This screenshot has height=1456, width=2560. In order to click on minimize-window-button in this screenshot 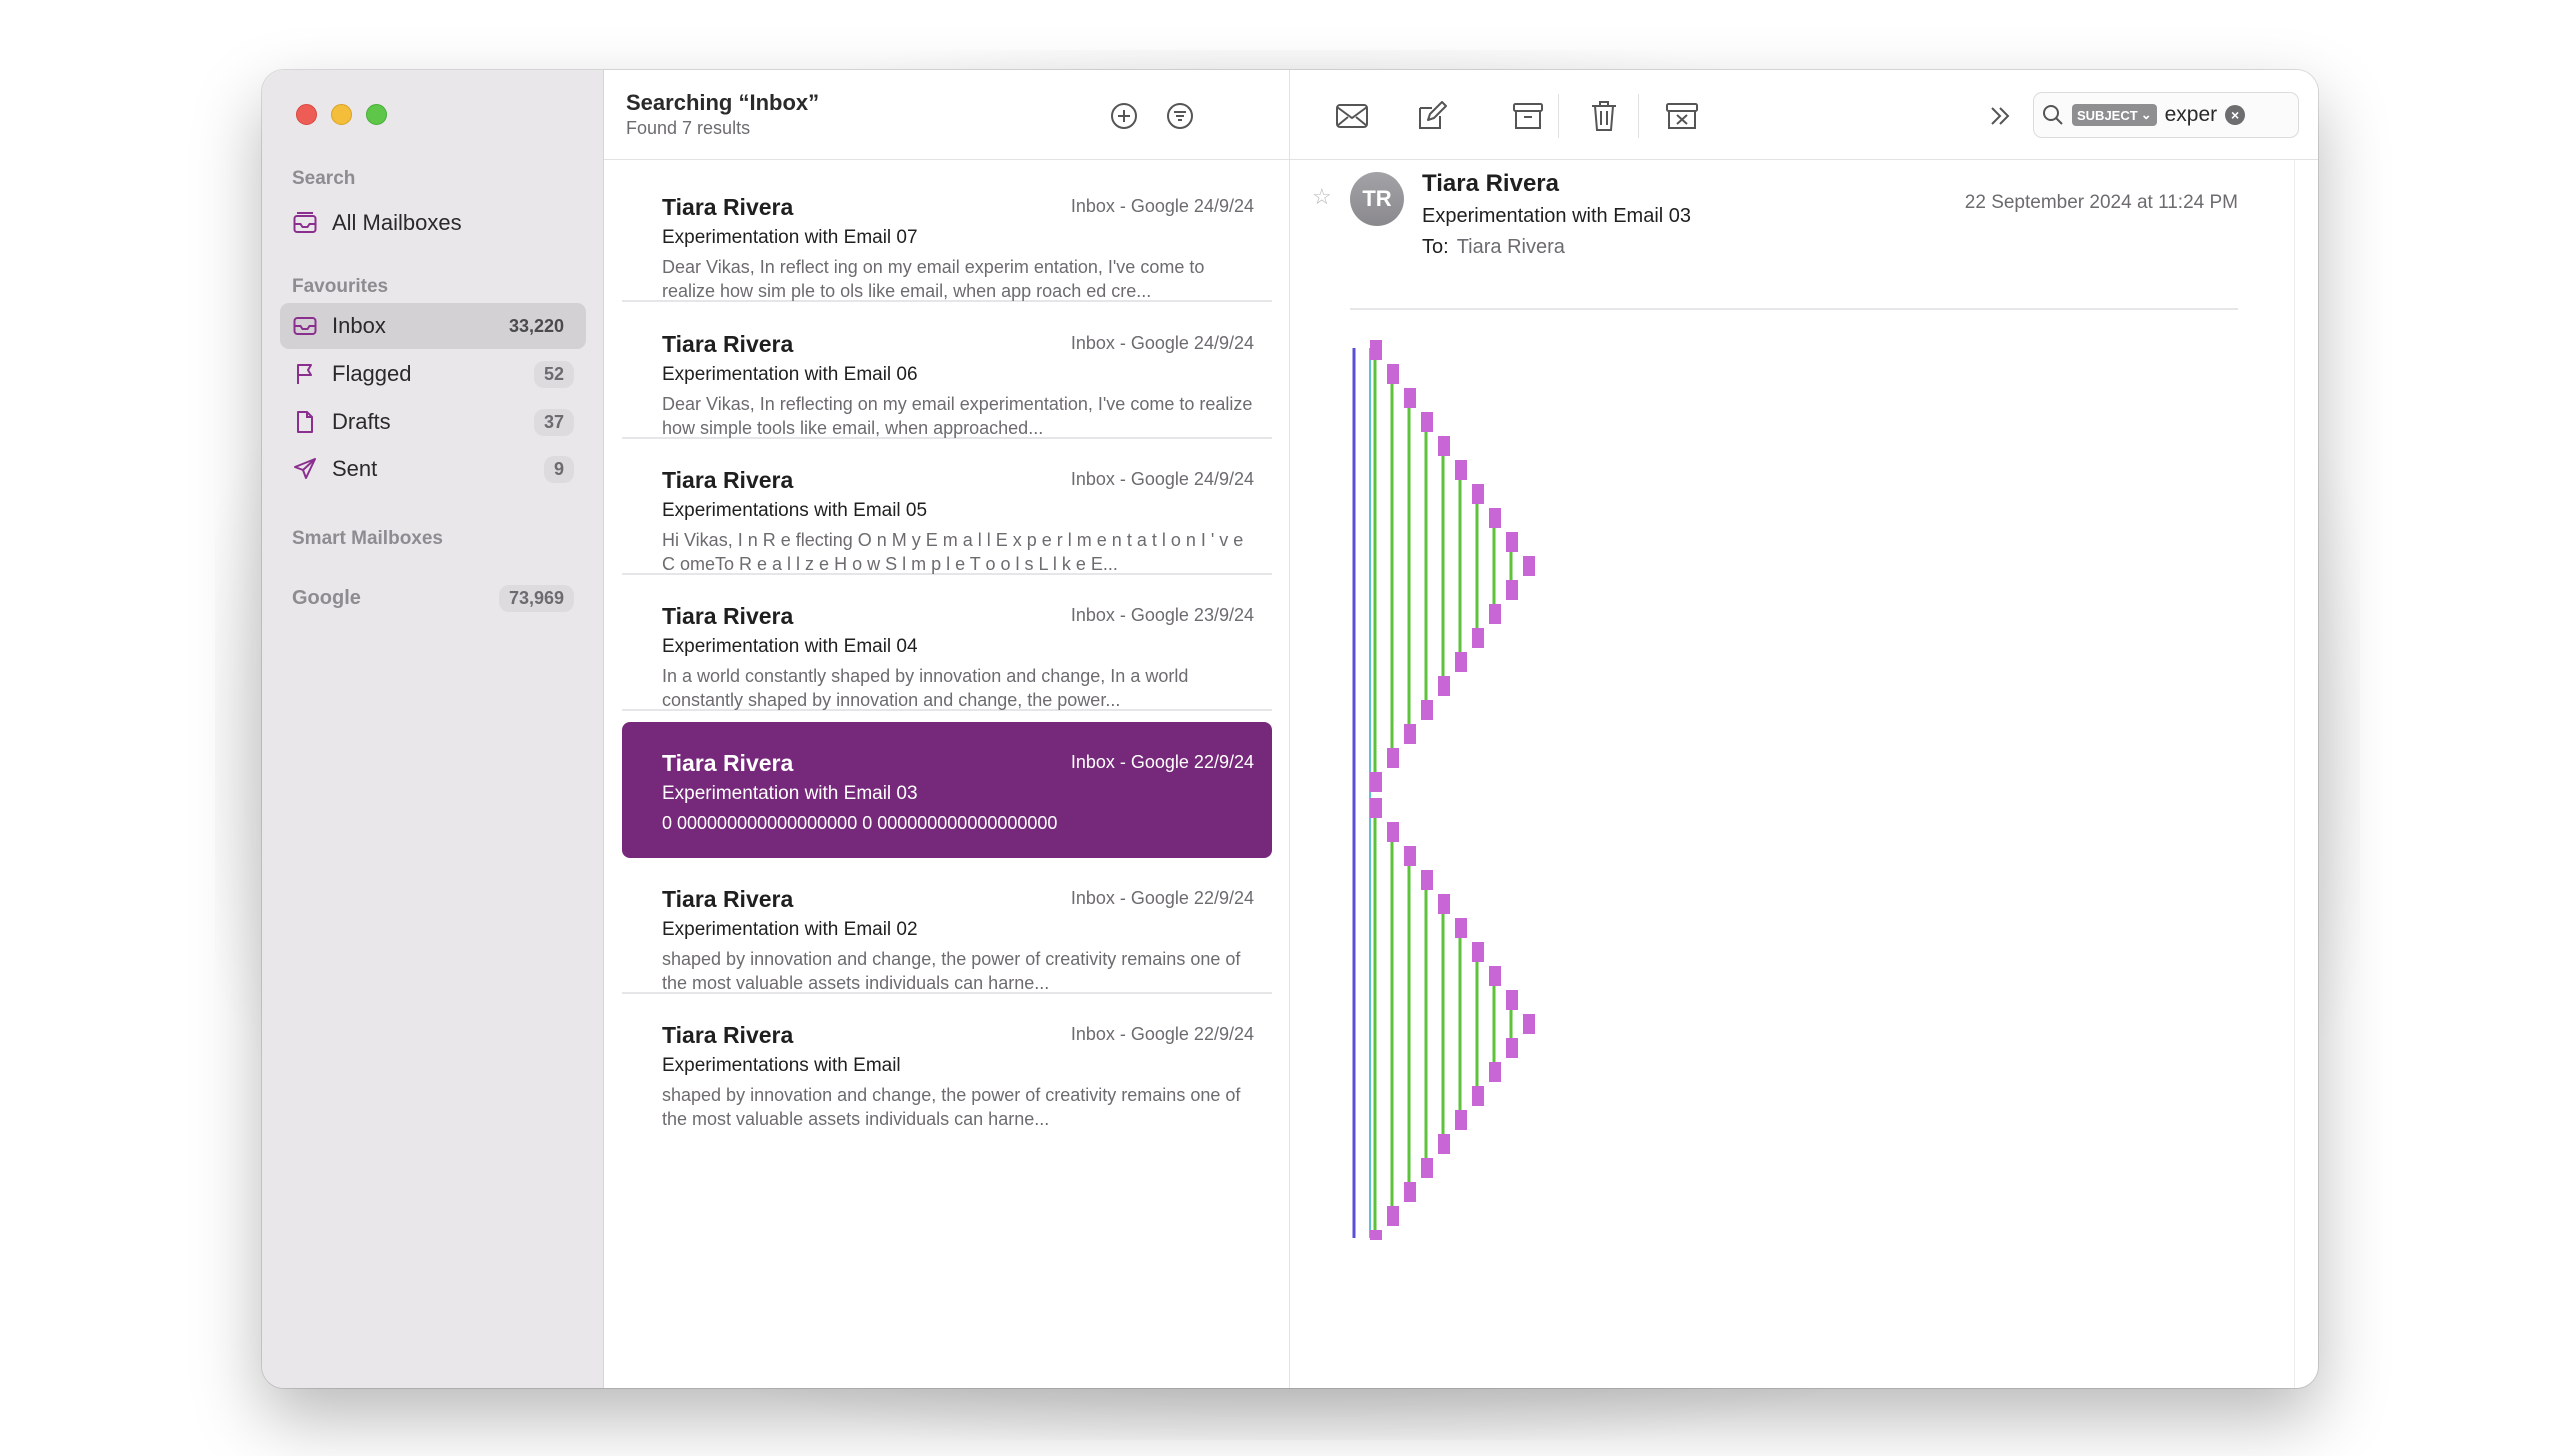, I will do `click(341, 114)`.